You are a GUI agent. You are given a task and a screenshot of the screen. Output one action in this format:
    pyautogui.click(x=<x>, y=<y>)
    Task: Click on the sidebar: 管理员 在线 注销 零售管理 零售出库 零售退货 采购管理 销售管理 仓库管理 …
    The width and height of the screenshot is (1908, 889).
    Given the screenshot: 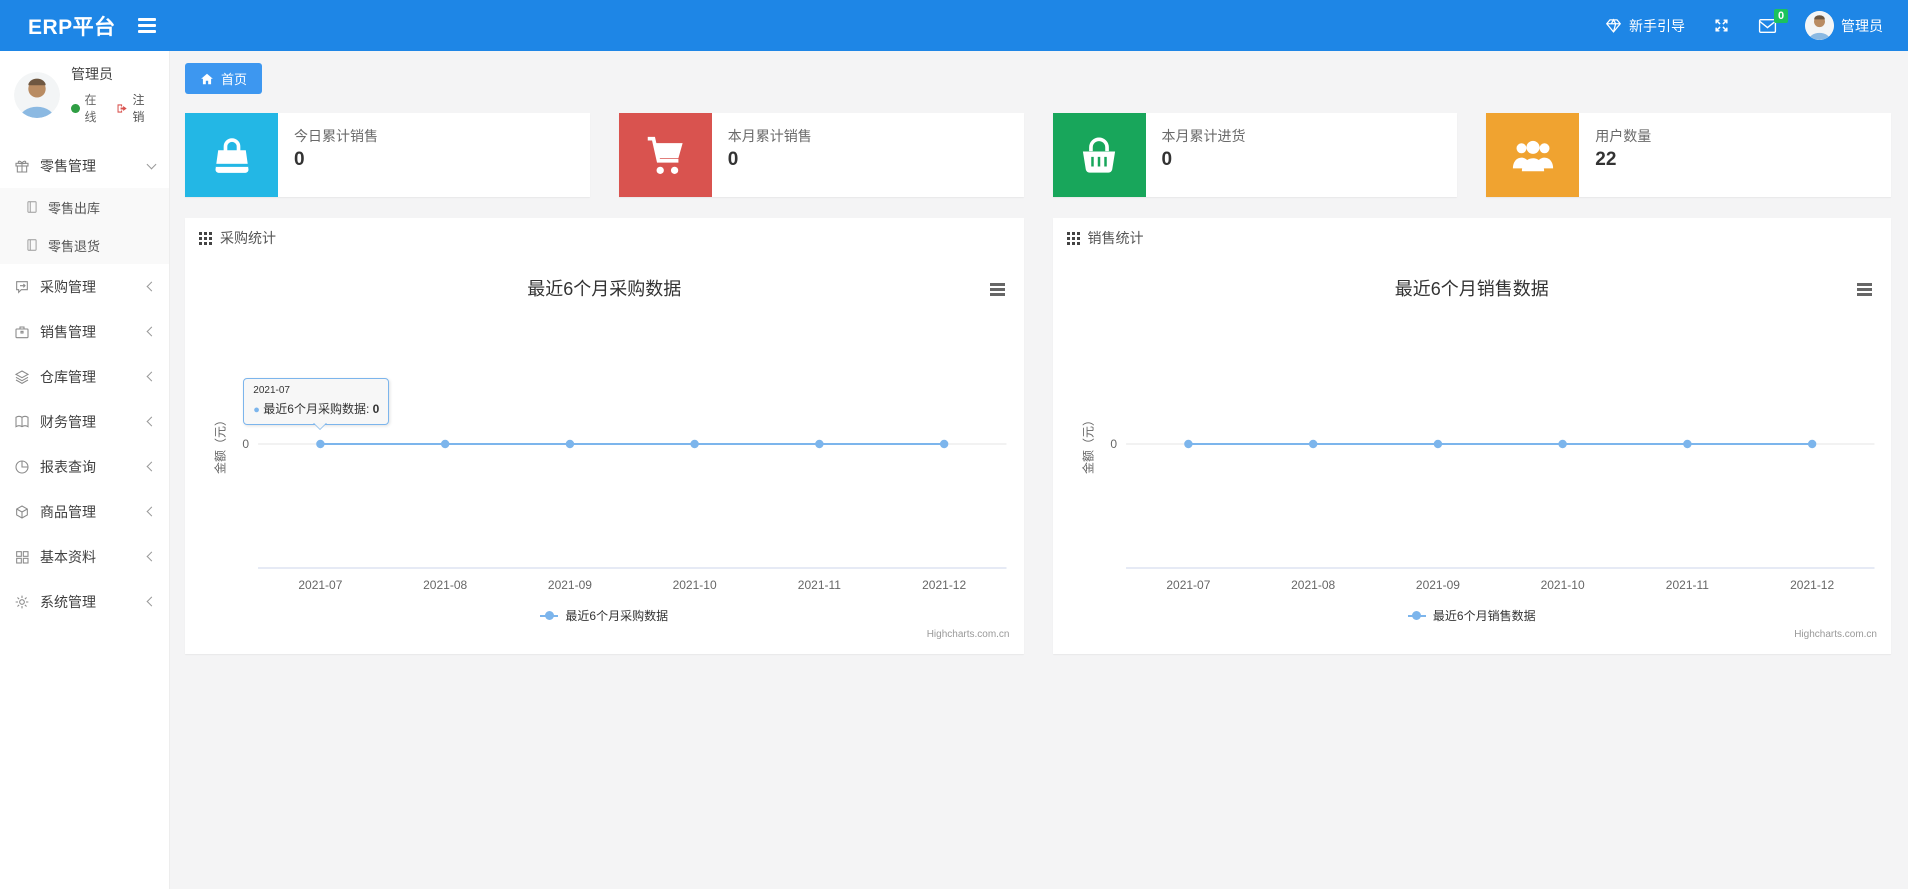 What is the action you would take?
    pyautogui.click(x=85, y=470)
    